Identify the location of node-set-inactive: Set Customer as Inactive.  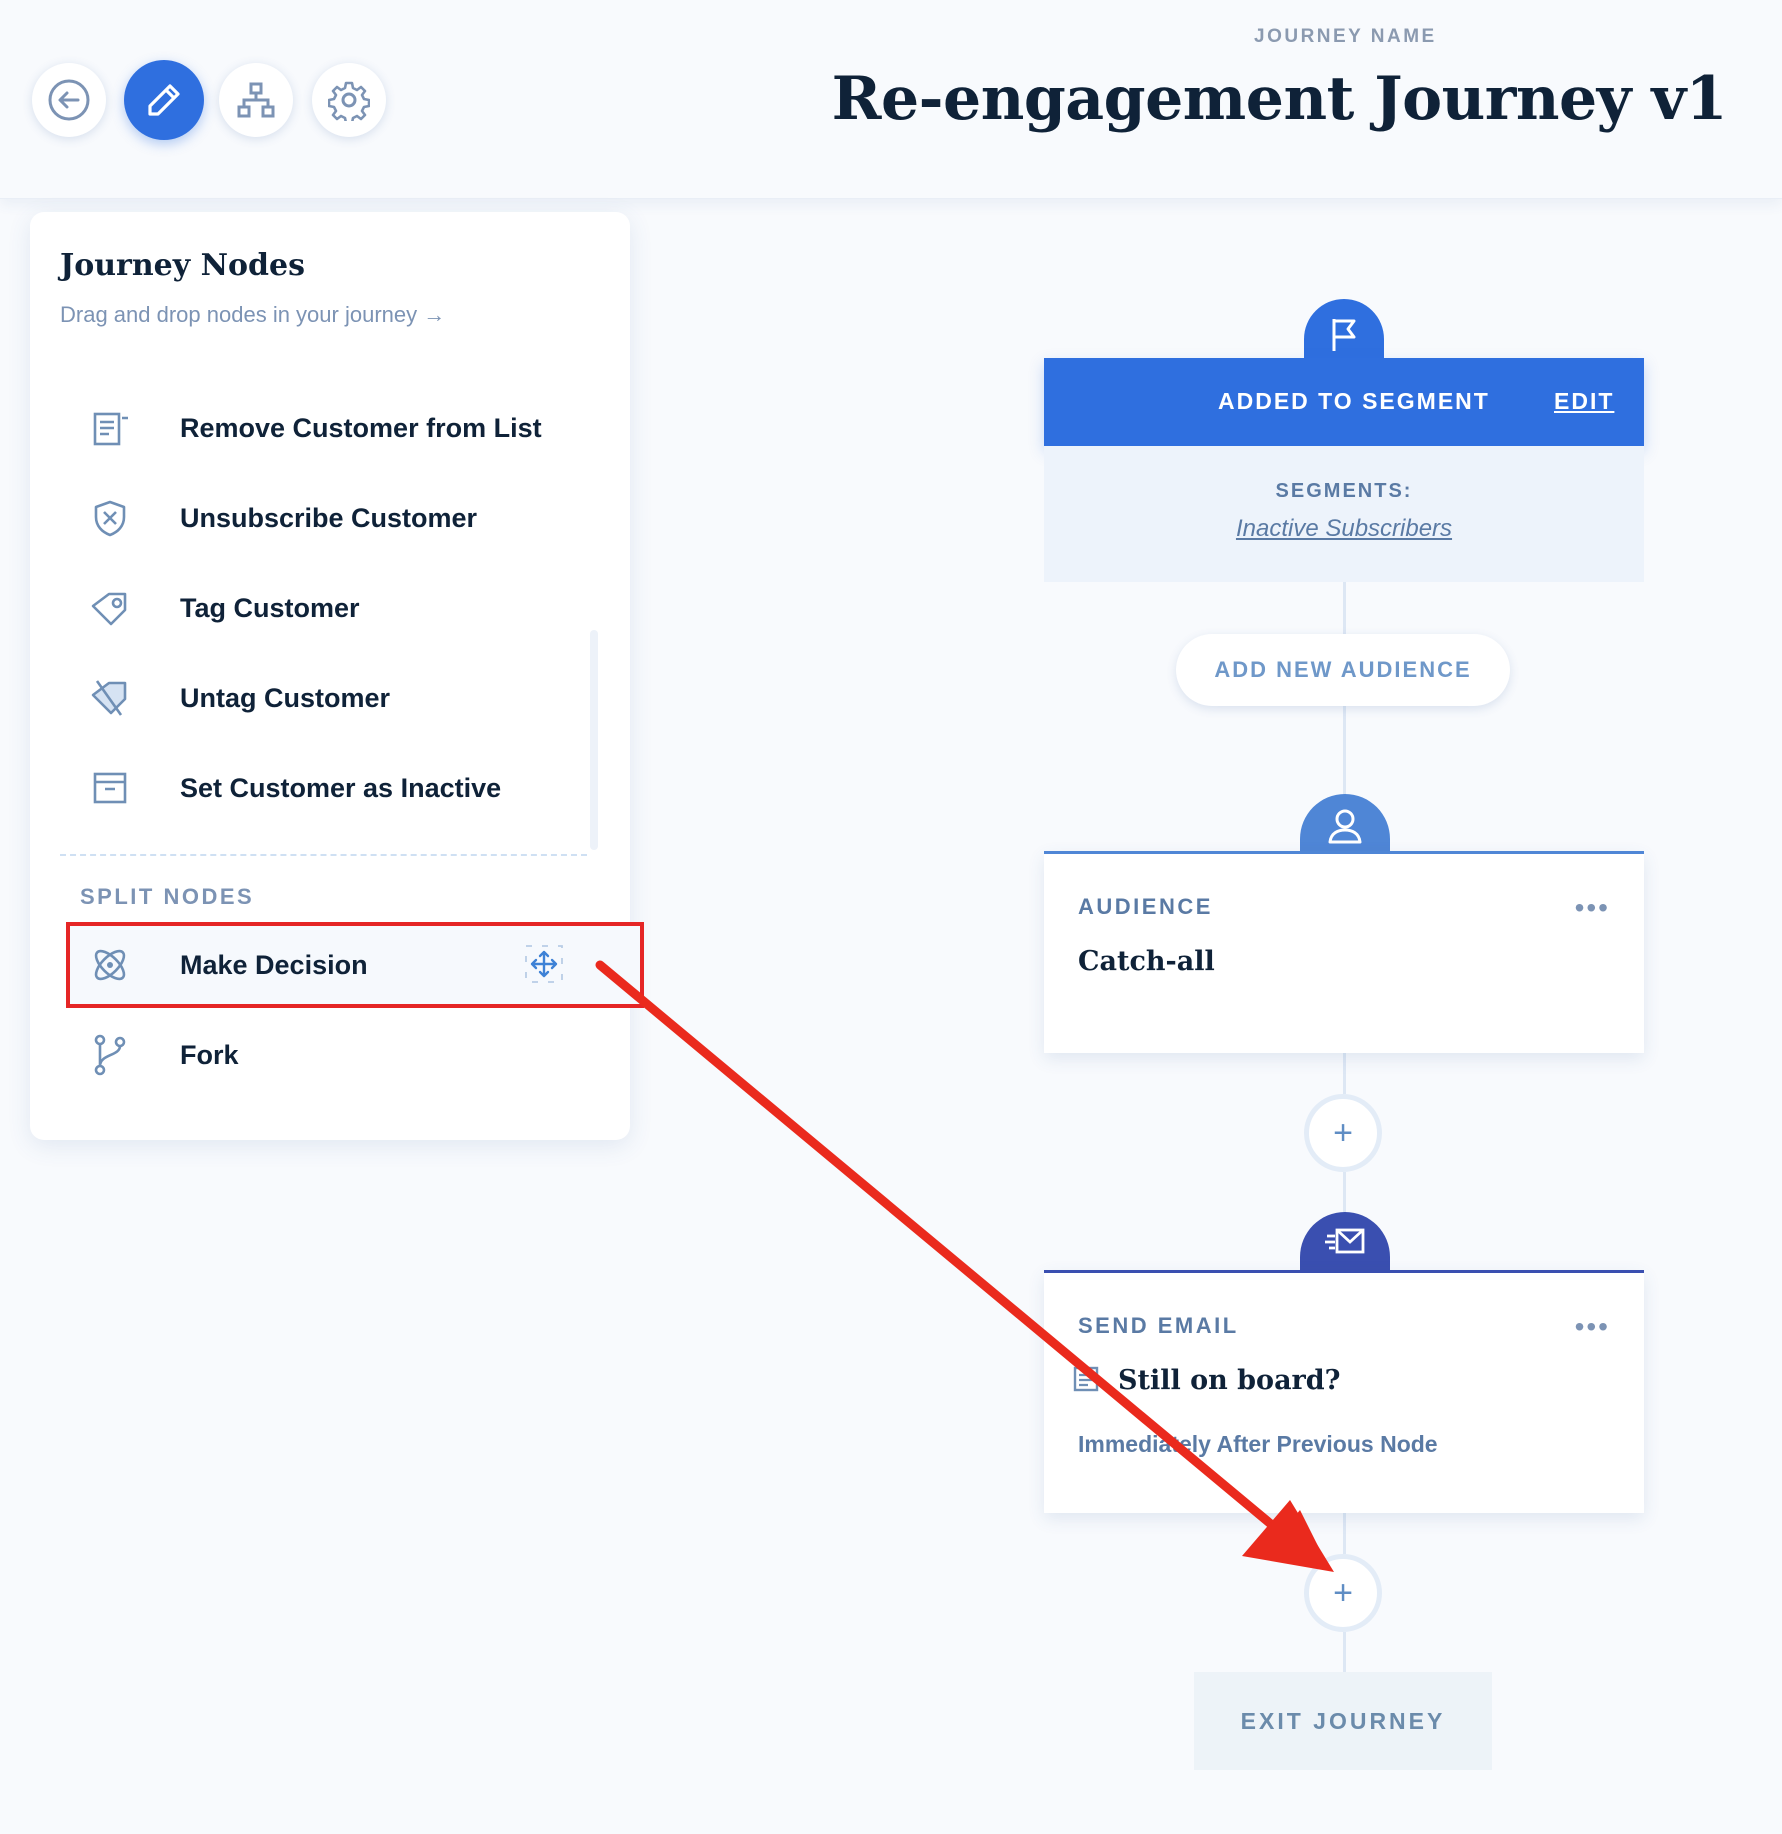
(340, 788).